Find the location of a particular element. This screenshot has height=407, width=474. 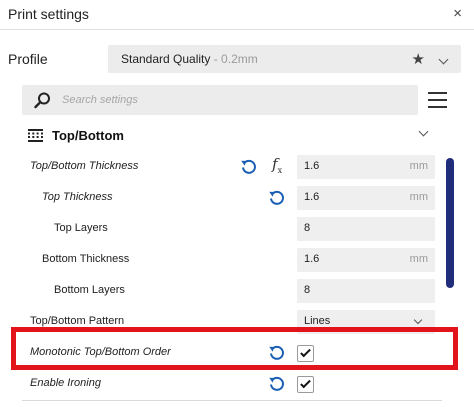

setting-label: Top/Bottom Thickness is located at coordinates (84, 166).